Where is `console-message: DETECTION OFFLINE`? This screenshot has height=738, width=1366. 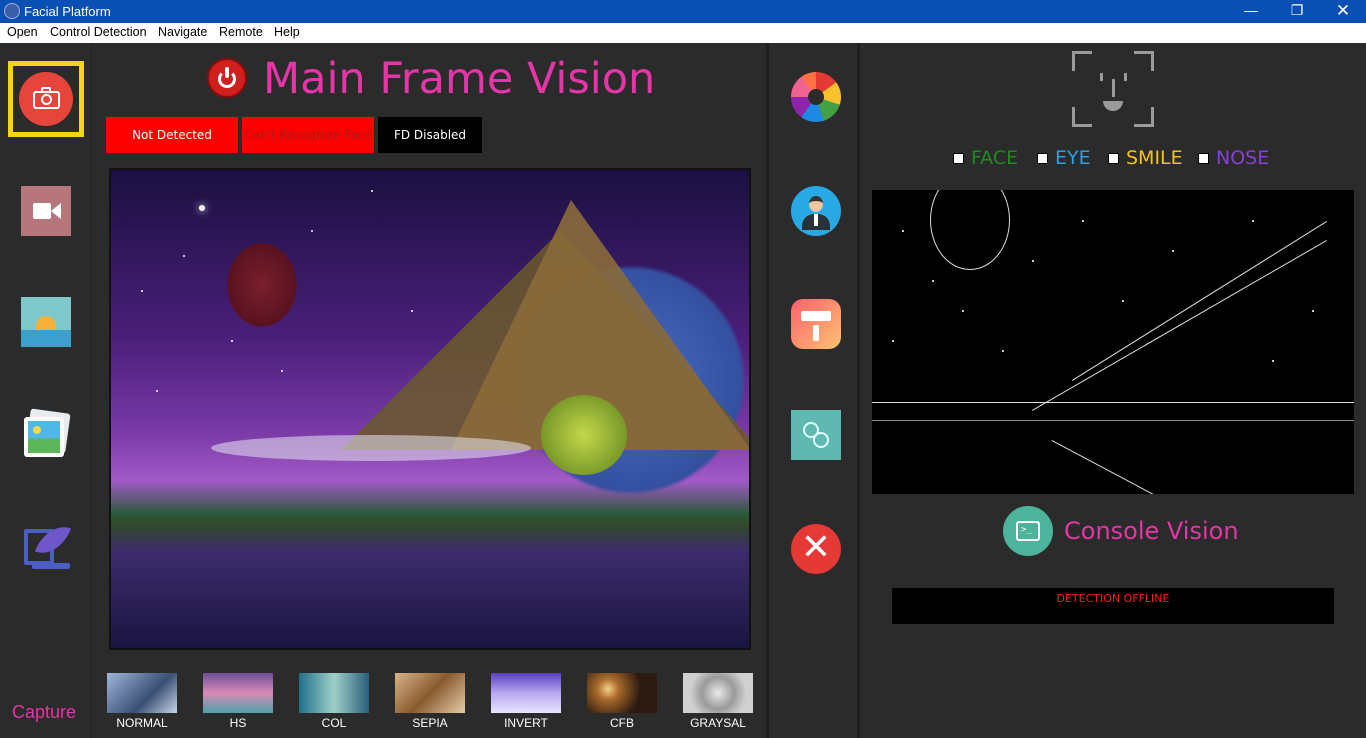 console-message: DETECTION OFFLINE is located at coordinates (1113, 598).